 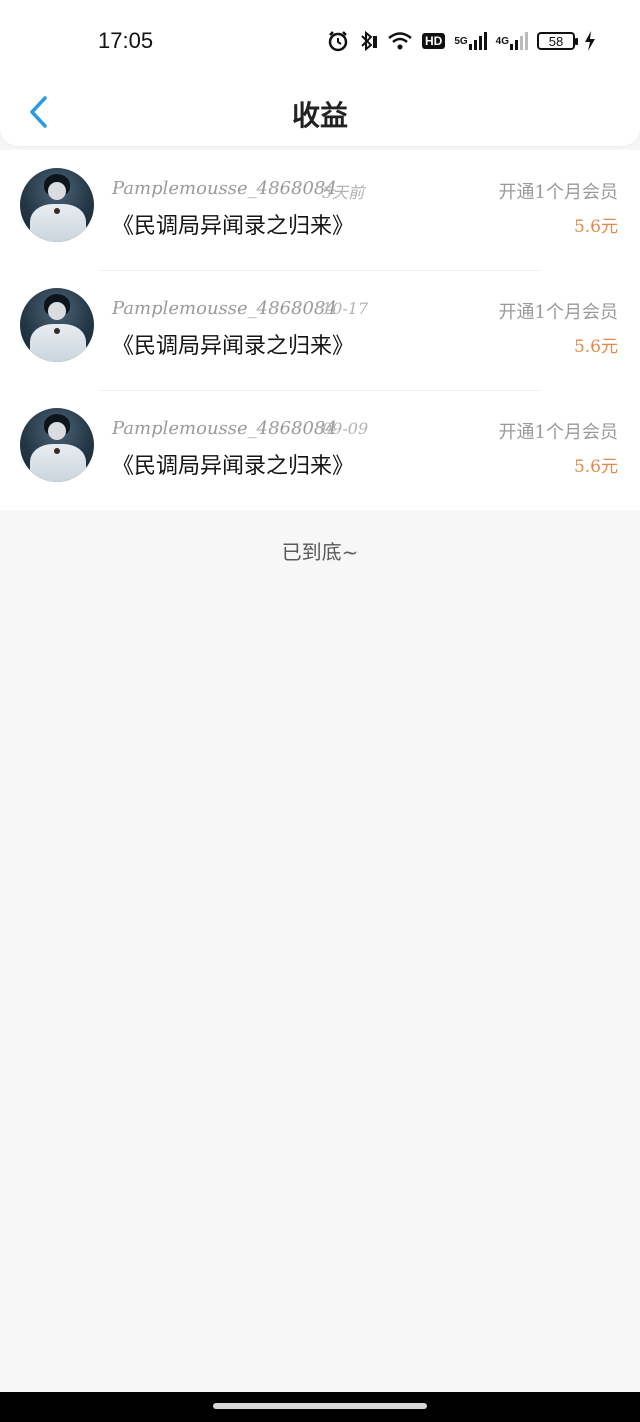 What do you see at coordinates (320, 552) in the screenshot?
I see `end-of-list-text: 已到底~` at bounding box center [320, 552].